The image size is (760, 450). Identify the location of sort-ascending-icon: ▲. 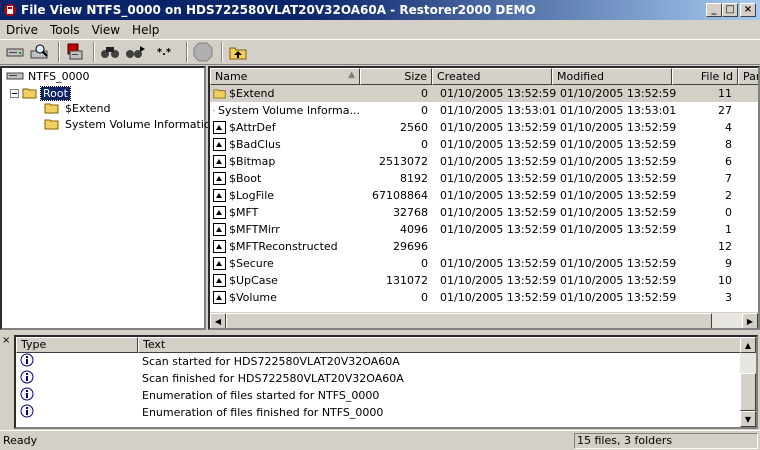
(351, 75).